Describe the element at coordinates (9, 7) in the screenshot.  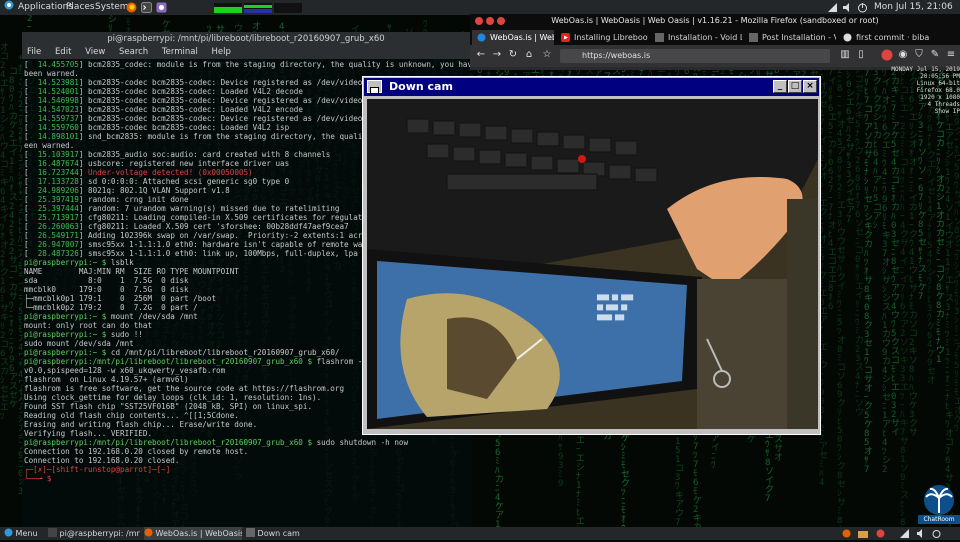
I see `applications-icon` at that location.